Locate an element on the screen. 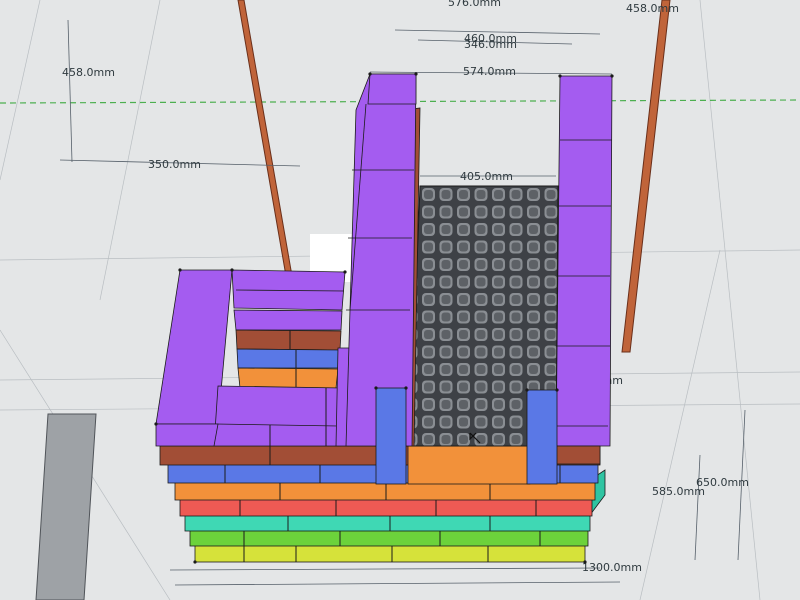 The height and width of the screenshot is (600, 800). dim-585: 585.0mm is located at coordinates (678, 491).